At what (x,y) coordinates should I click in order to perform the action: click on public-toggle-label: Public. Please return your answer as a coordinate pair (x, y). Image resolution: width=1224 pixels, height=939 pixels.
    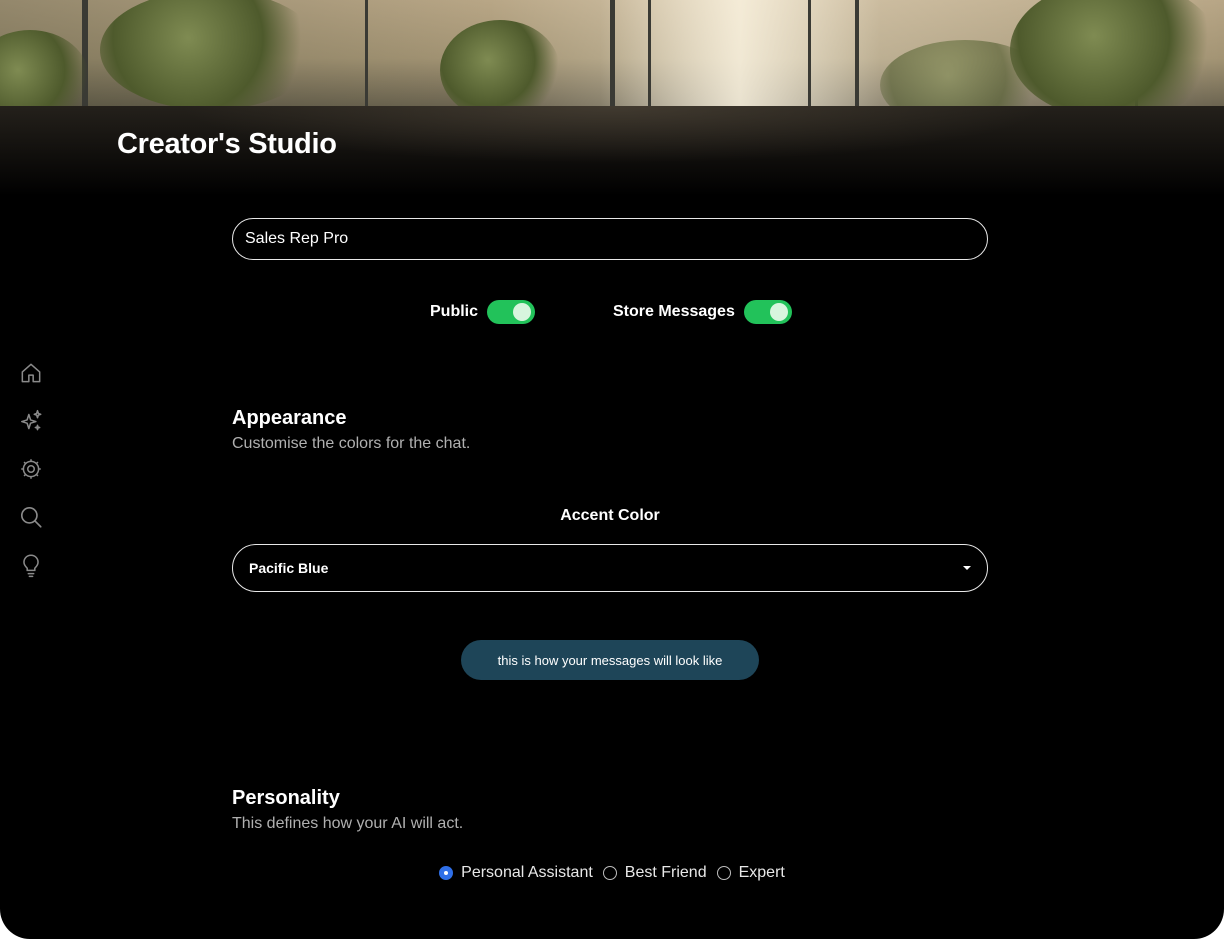
    Looking at the image, I should click on (454, 311).